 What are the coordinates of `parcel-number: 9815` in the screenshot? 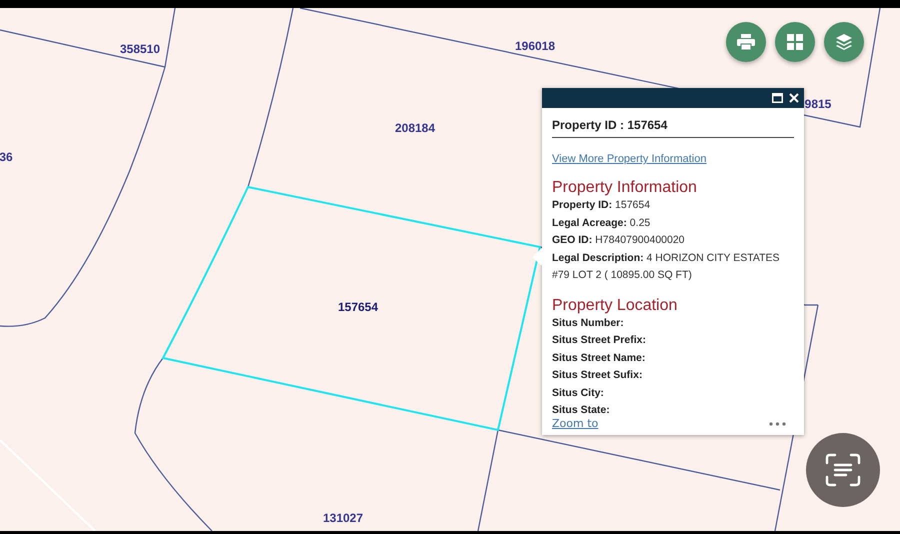 It's located at (818, 104).